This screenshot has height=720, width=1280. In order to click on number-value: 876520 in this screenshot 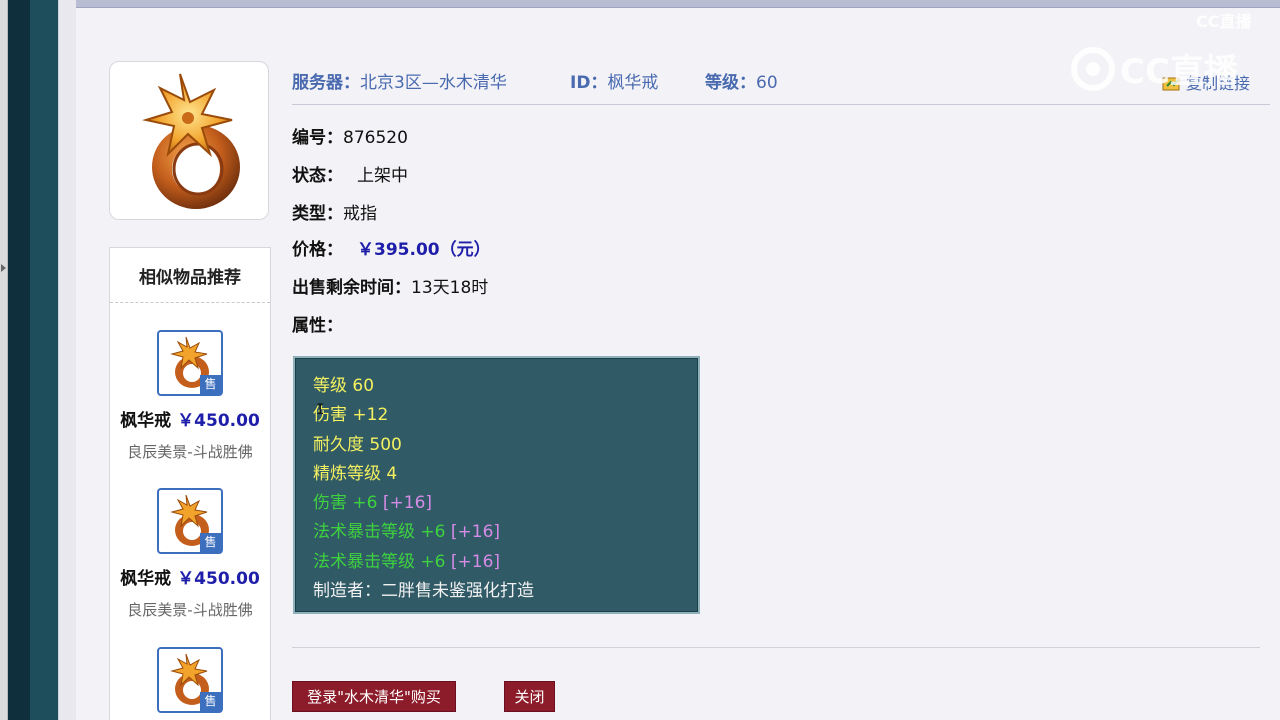, I will do `click(375, 138)`.